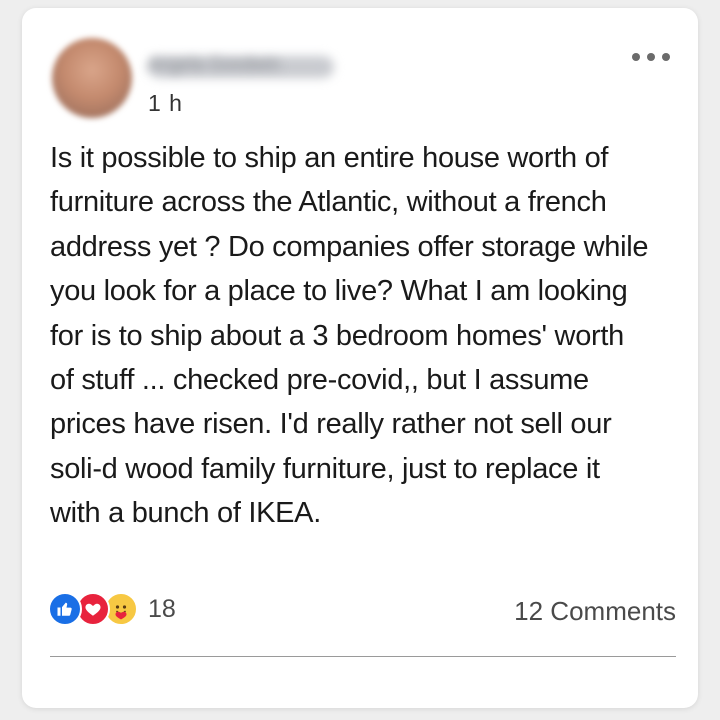 The width and height of the screenshot is (720, 720). I want to click on reactions-summary: 18, so click(112, 609).